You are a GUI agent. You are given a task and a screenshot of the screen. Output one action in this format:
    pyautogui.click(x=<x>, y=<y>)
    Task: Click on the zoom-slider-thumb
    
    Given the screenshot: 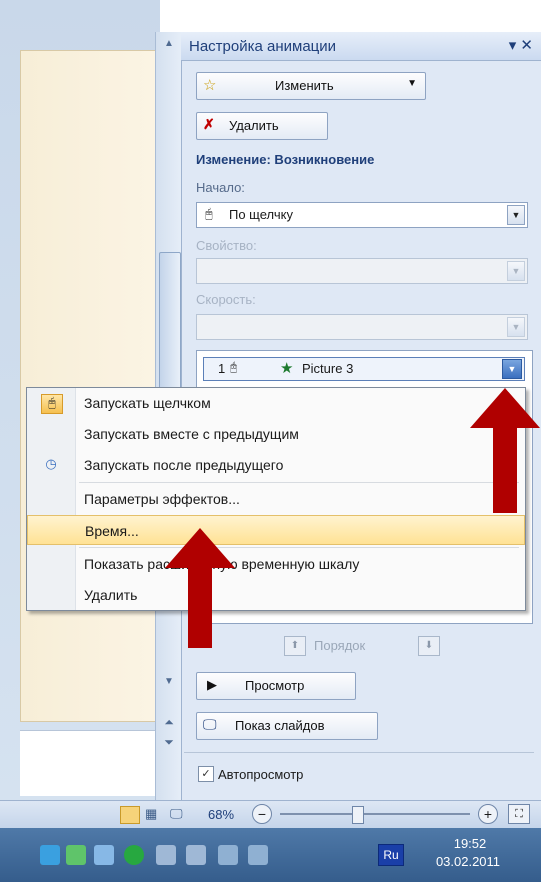 What is the action you would take?
    pyautogui.click(x=358, y=815)
    